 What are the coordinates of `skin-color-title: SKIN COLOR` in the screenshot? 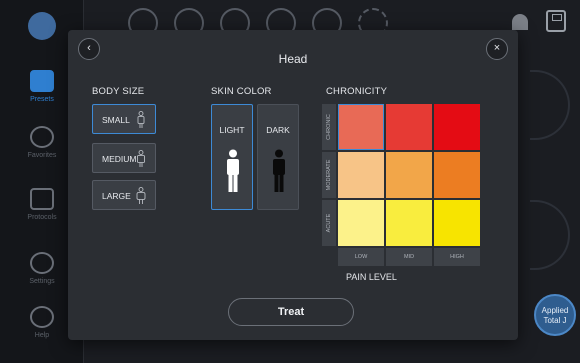 It's located at (241, 91).